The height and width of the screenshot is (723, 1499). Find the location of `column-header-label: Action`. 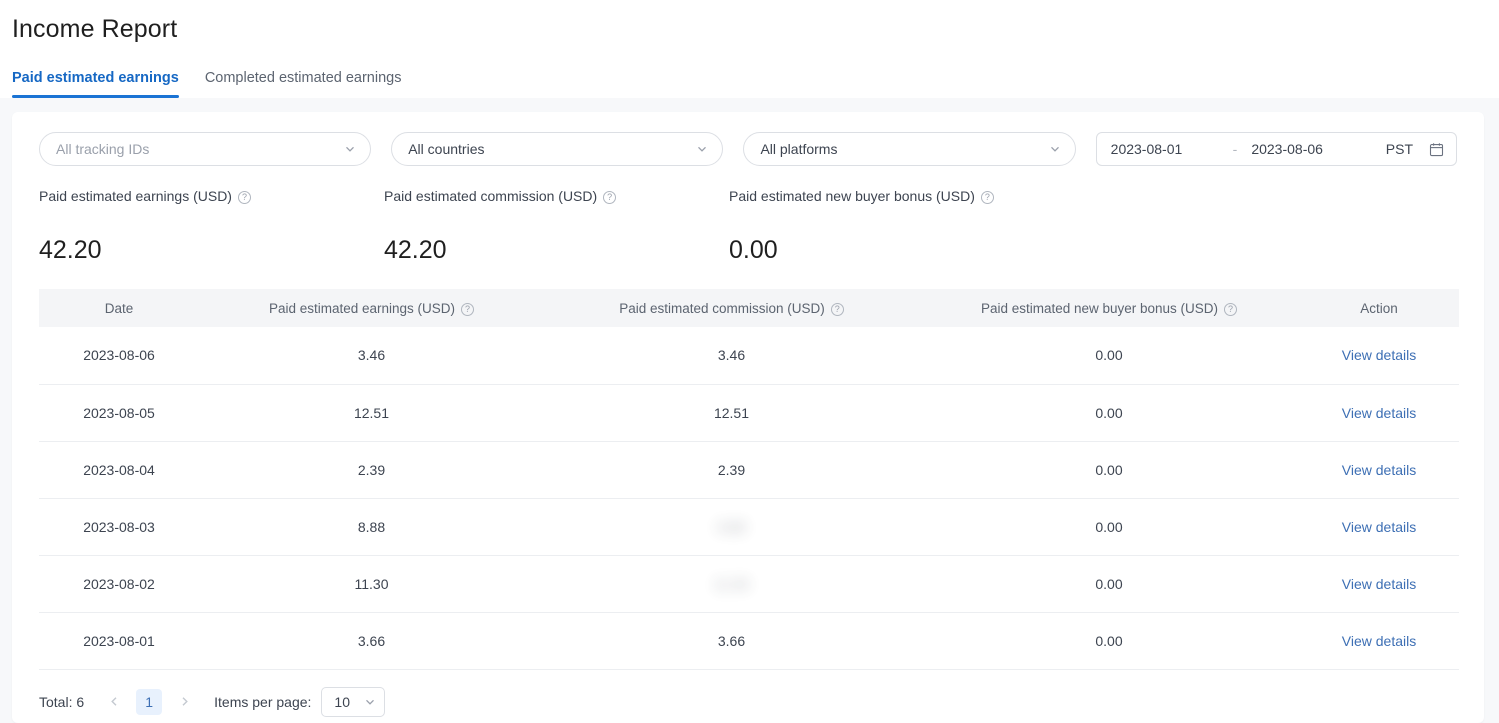

column-header-label: Action is located at coordinates (1379, 308).